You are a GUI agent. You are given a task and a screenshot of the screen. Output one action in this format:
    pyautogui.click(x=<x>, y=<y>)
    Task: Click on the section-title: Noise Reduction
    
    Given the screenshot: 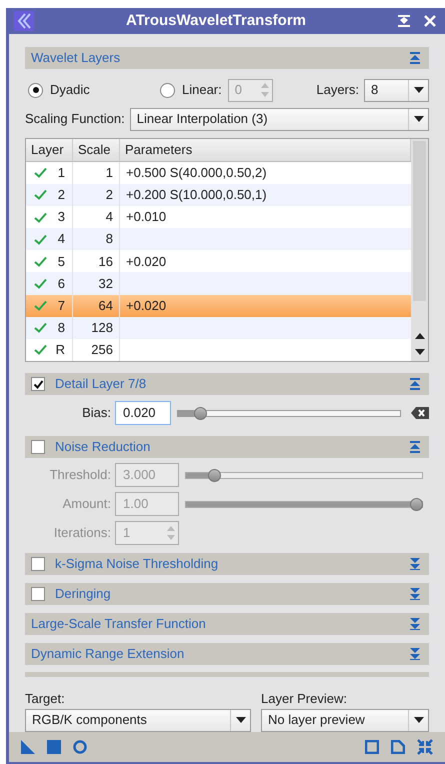 What is the action you would take?
    pyautogui.click(x=103, y=447)
    